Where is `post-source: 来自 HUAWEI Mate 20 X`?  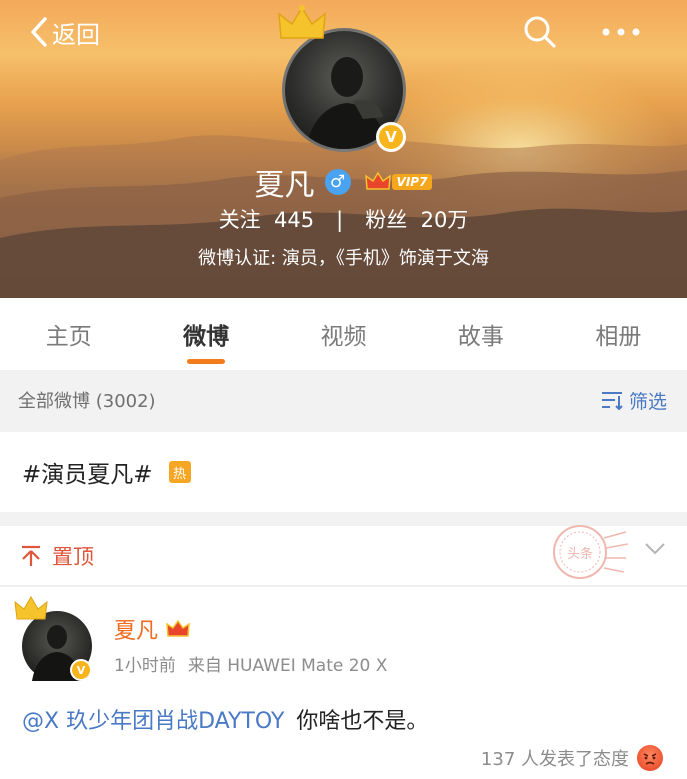
post-source: 来自 HUAWEI Mate 20 X is located at coordinates (287, 666).